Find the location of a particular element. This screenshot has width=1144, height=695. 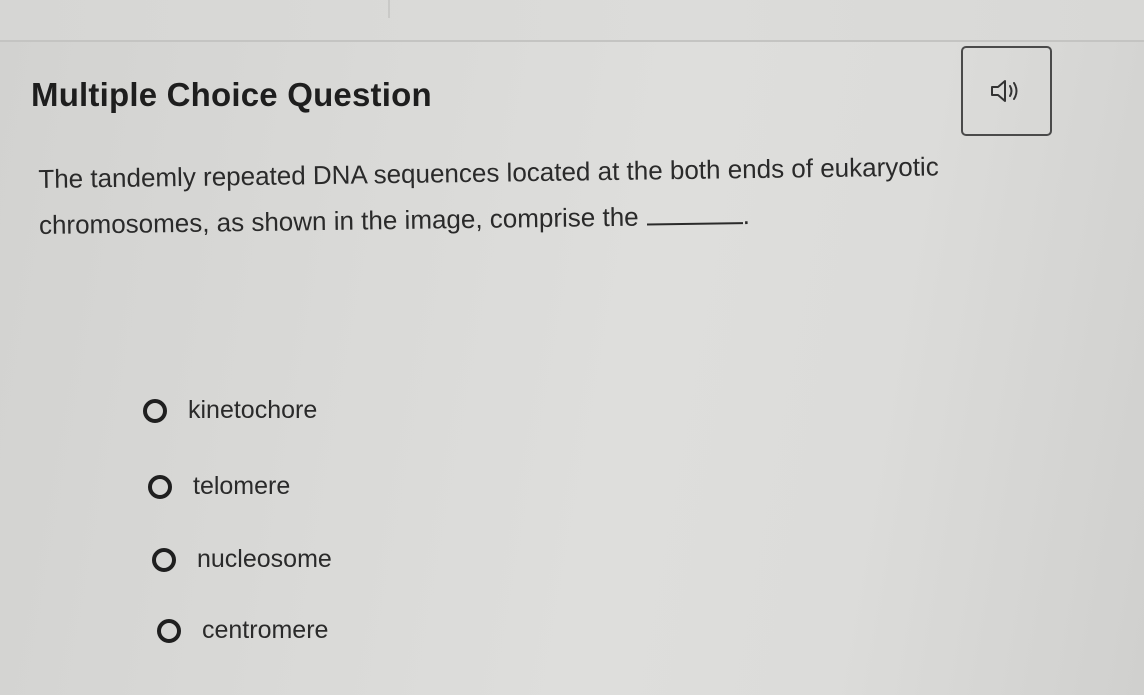

question-period: . is located at coordinates (746, 215).